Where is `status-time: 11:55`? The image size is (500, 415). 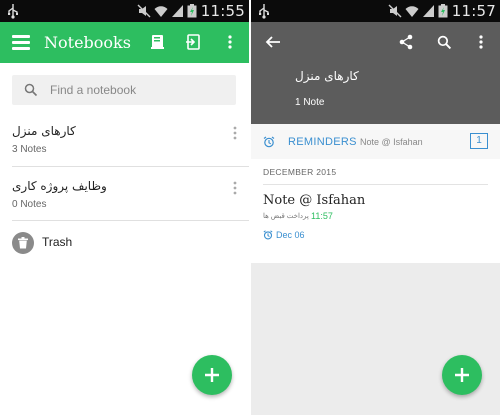
status-time: 11:55 is located at coordinates (222, 11).